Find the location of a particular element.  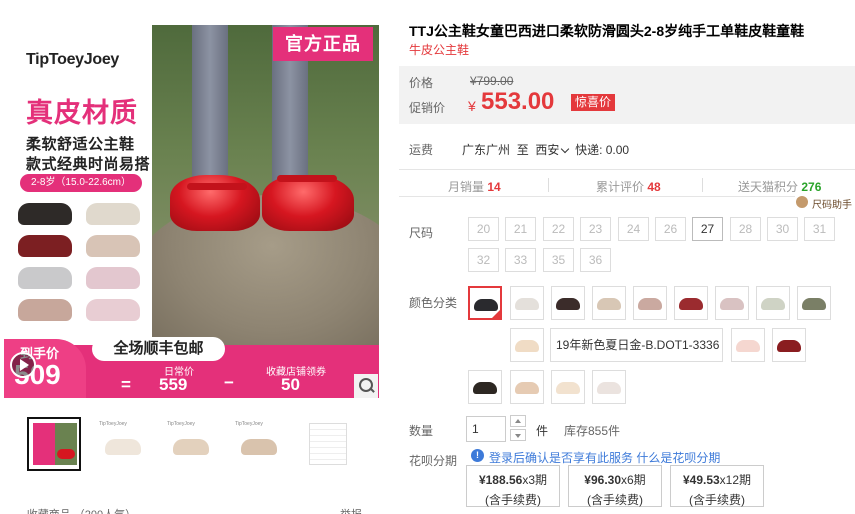

size-option-20: 20 is located at coordinates (483, 229).